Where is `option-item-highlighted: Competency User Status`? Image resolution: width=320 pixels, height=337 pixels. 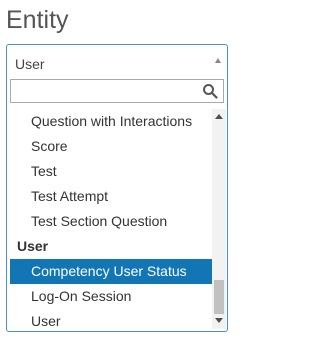 option-item-highlighted: Competency User Status is located at coordinates (111, 271).